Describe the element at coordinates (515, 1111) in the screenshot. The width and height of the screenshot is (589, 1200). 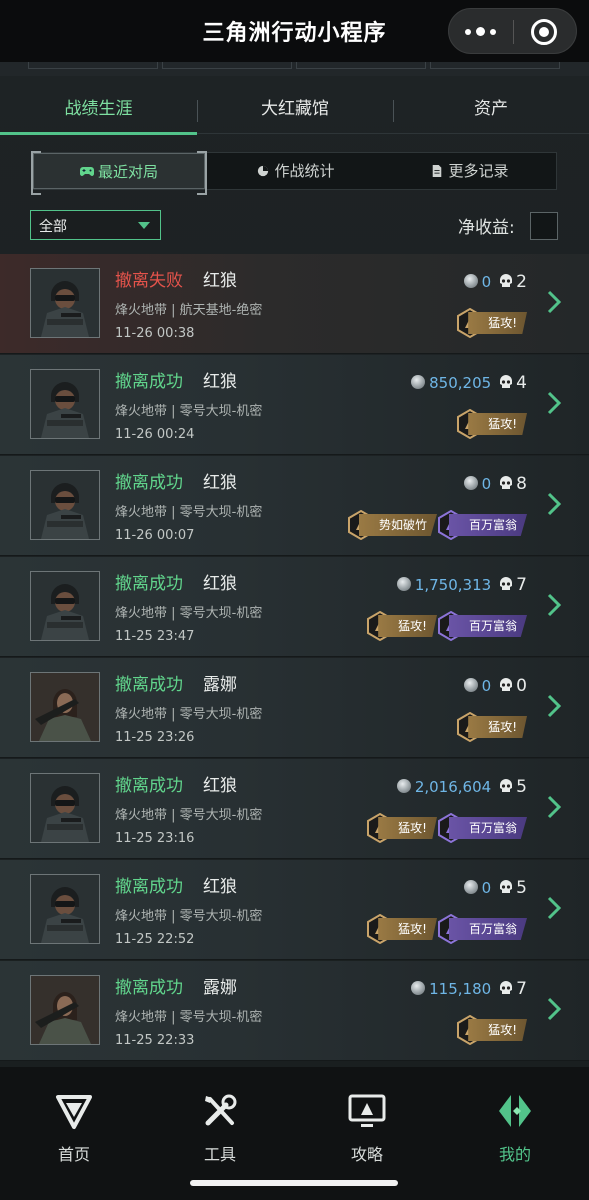
I see `profile-diamond-icon` at that location.